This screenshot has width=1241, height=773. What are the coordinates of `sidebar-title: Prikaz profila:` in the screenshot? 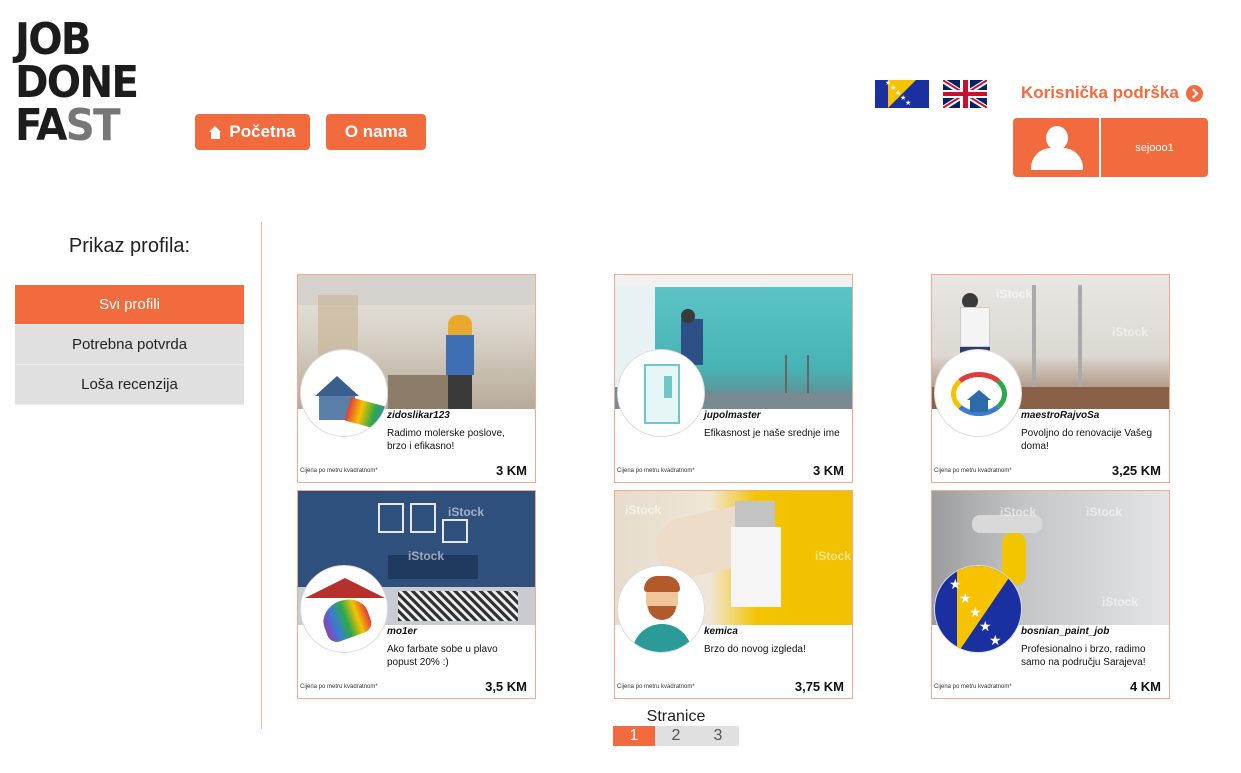 It's located at (129, 246).